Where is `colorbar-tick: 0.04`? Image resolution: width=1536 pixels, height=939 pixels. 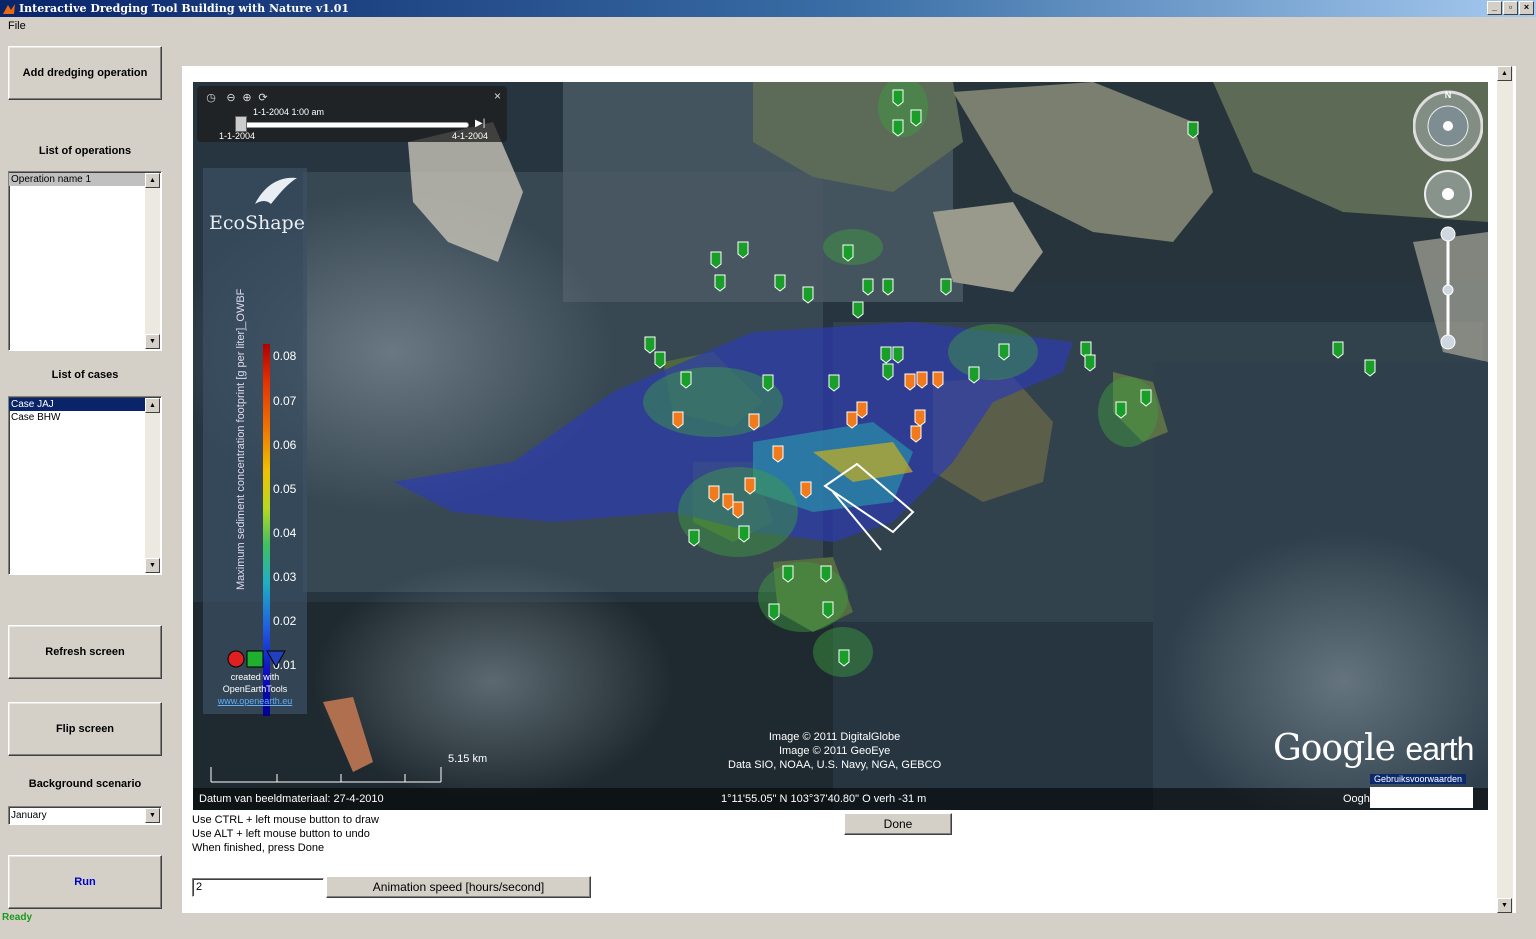 colorbar-tick: 0.04 is located at coordinates (285, 533).